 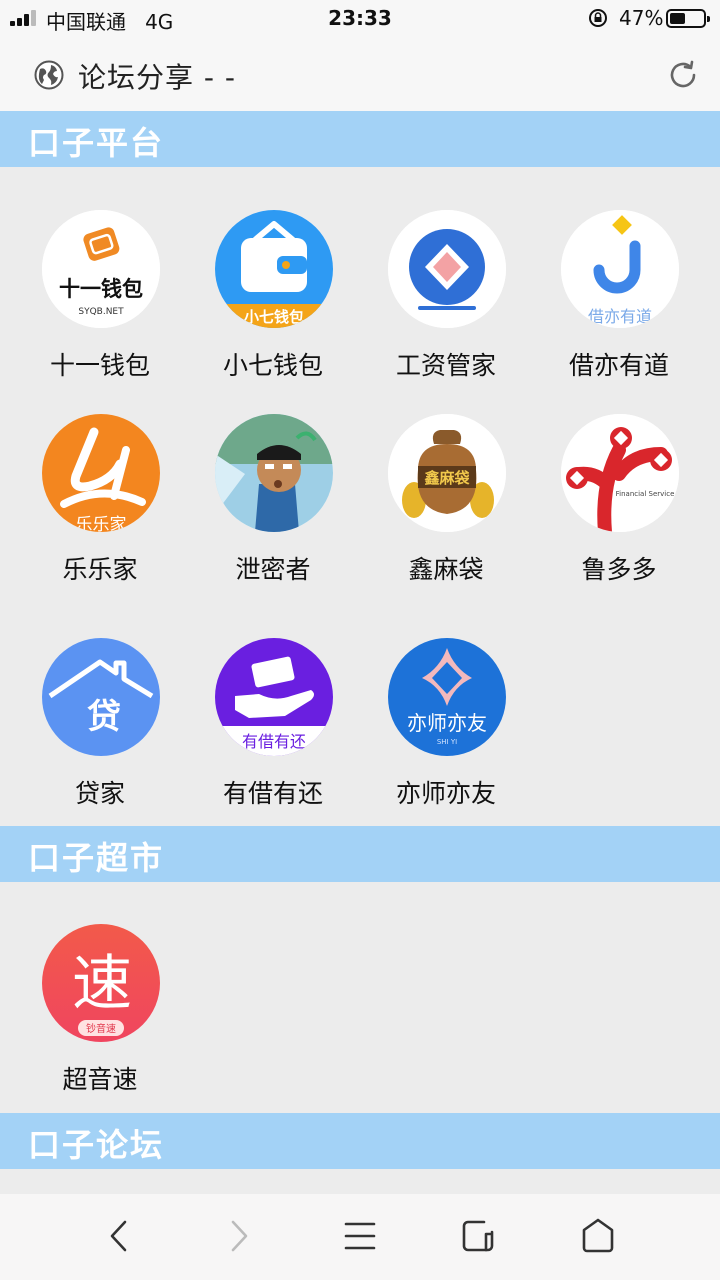 I want to click on reload-icon, so click(x=683, y=75).